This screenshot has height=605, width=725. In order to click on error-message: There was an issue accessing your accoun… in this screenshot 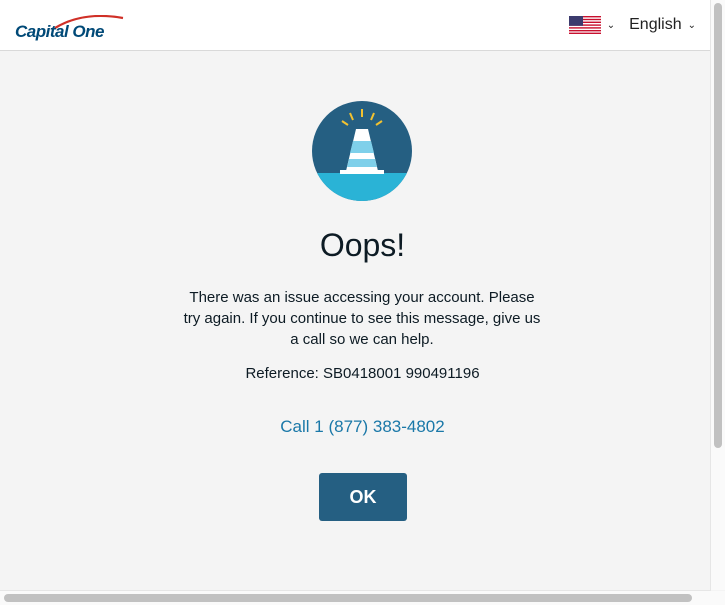, I will do `click(362, 318)`.